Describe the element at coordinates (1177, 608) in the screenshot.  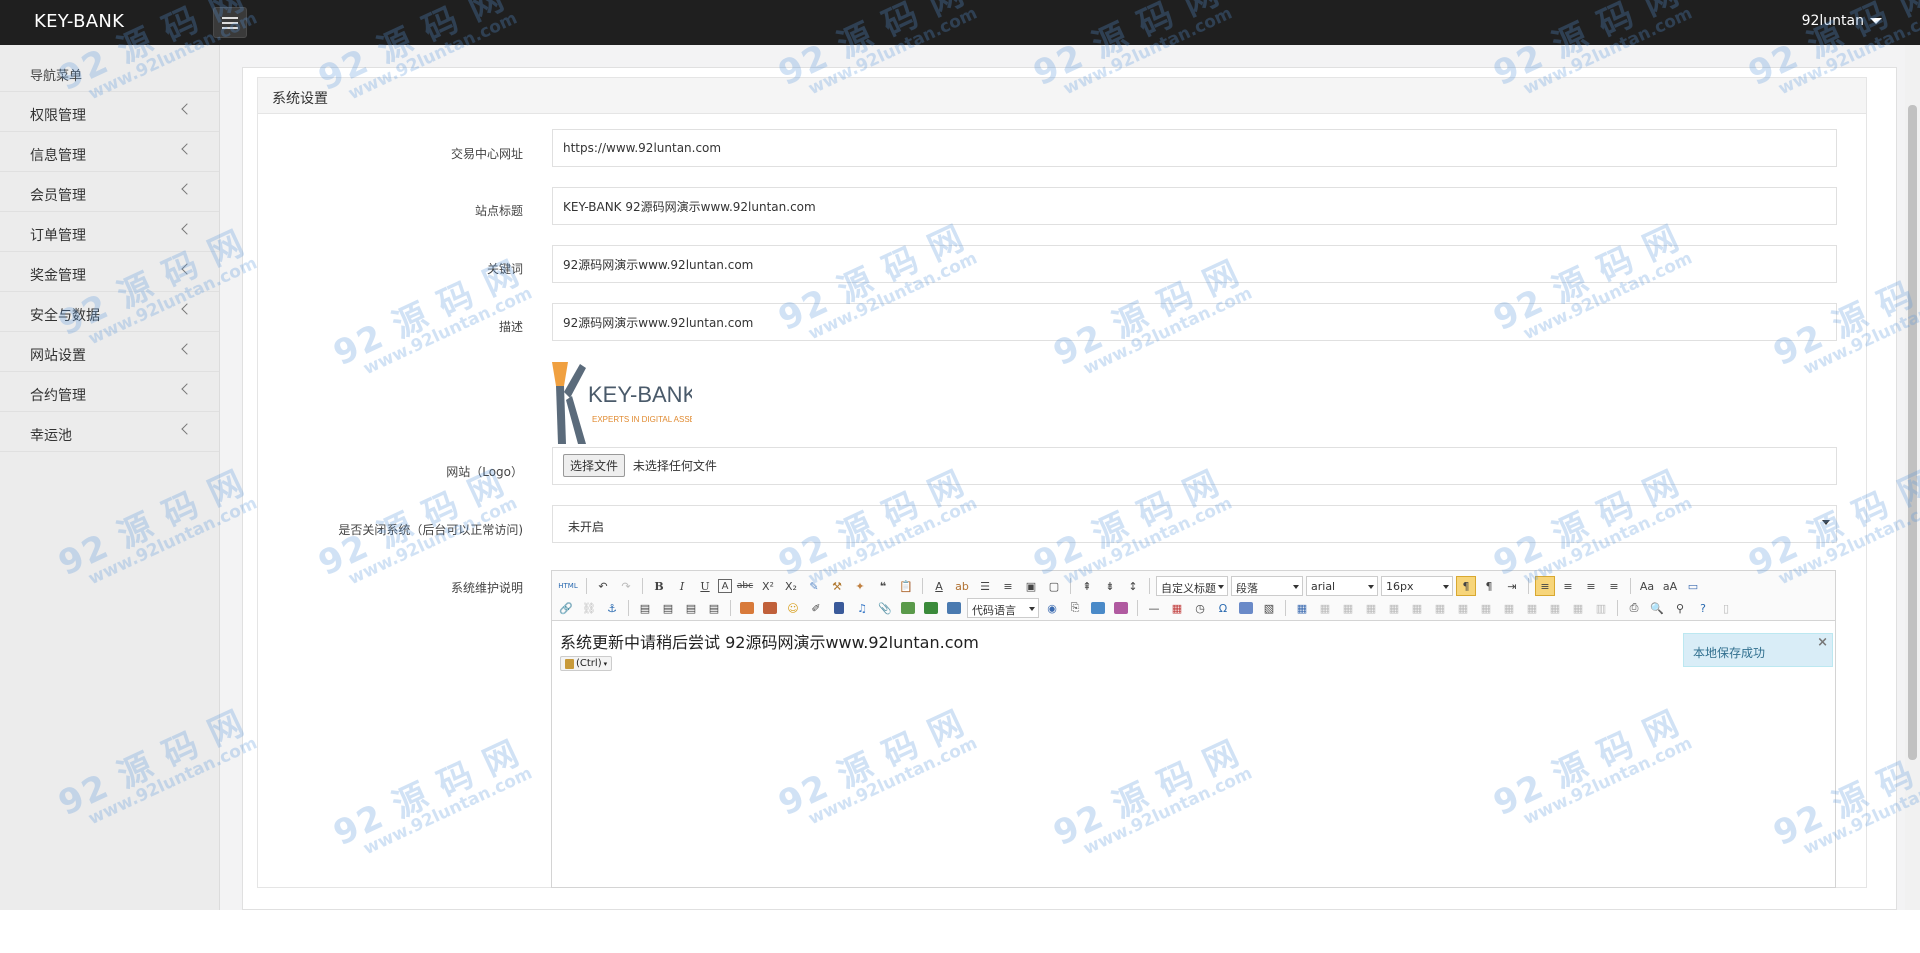
I see `date-icon: ▦` at that location.